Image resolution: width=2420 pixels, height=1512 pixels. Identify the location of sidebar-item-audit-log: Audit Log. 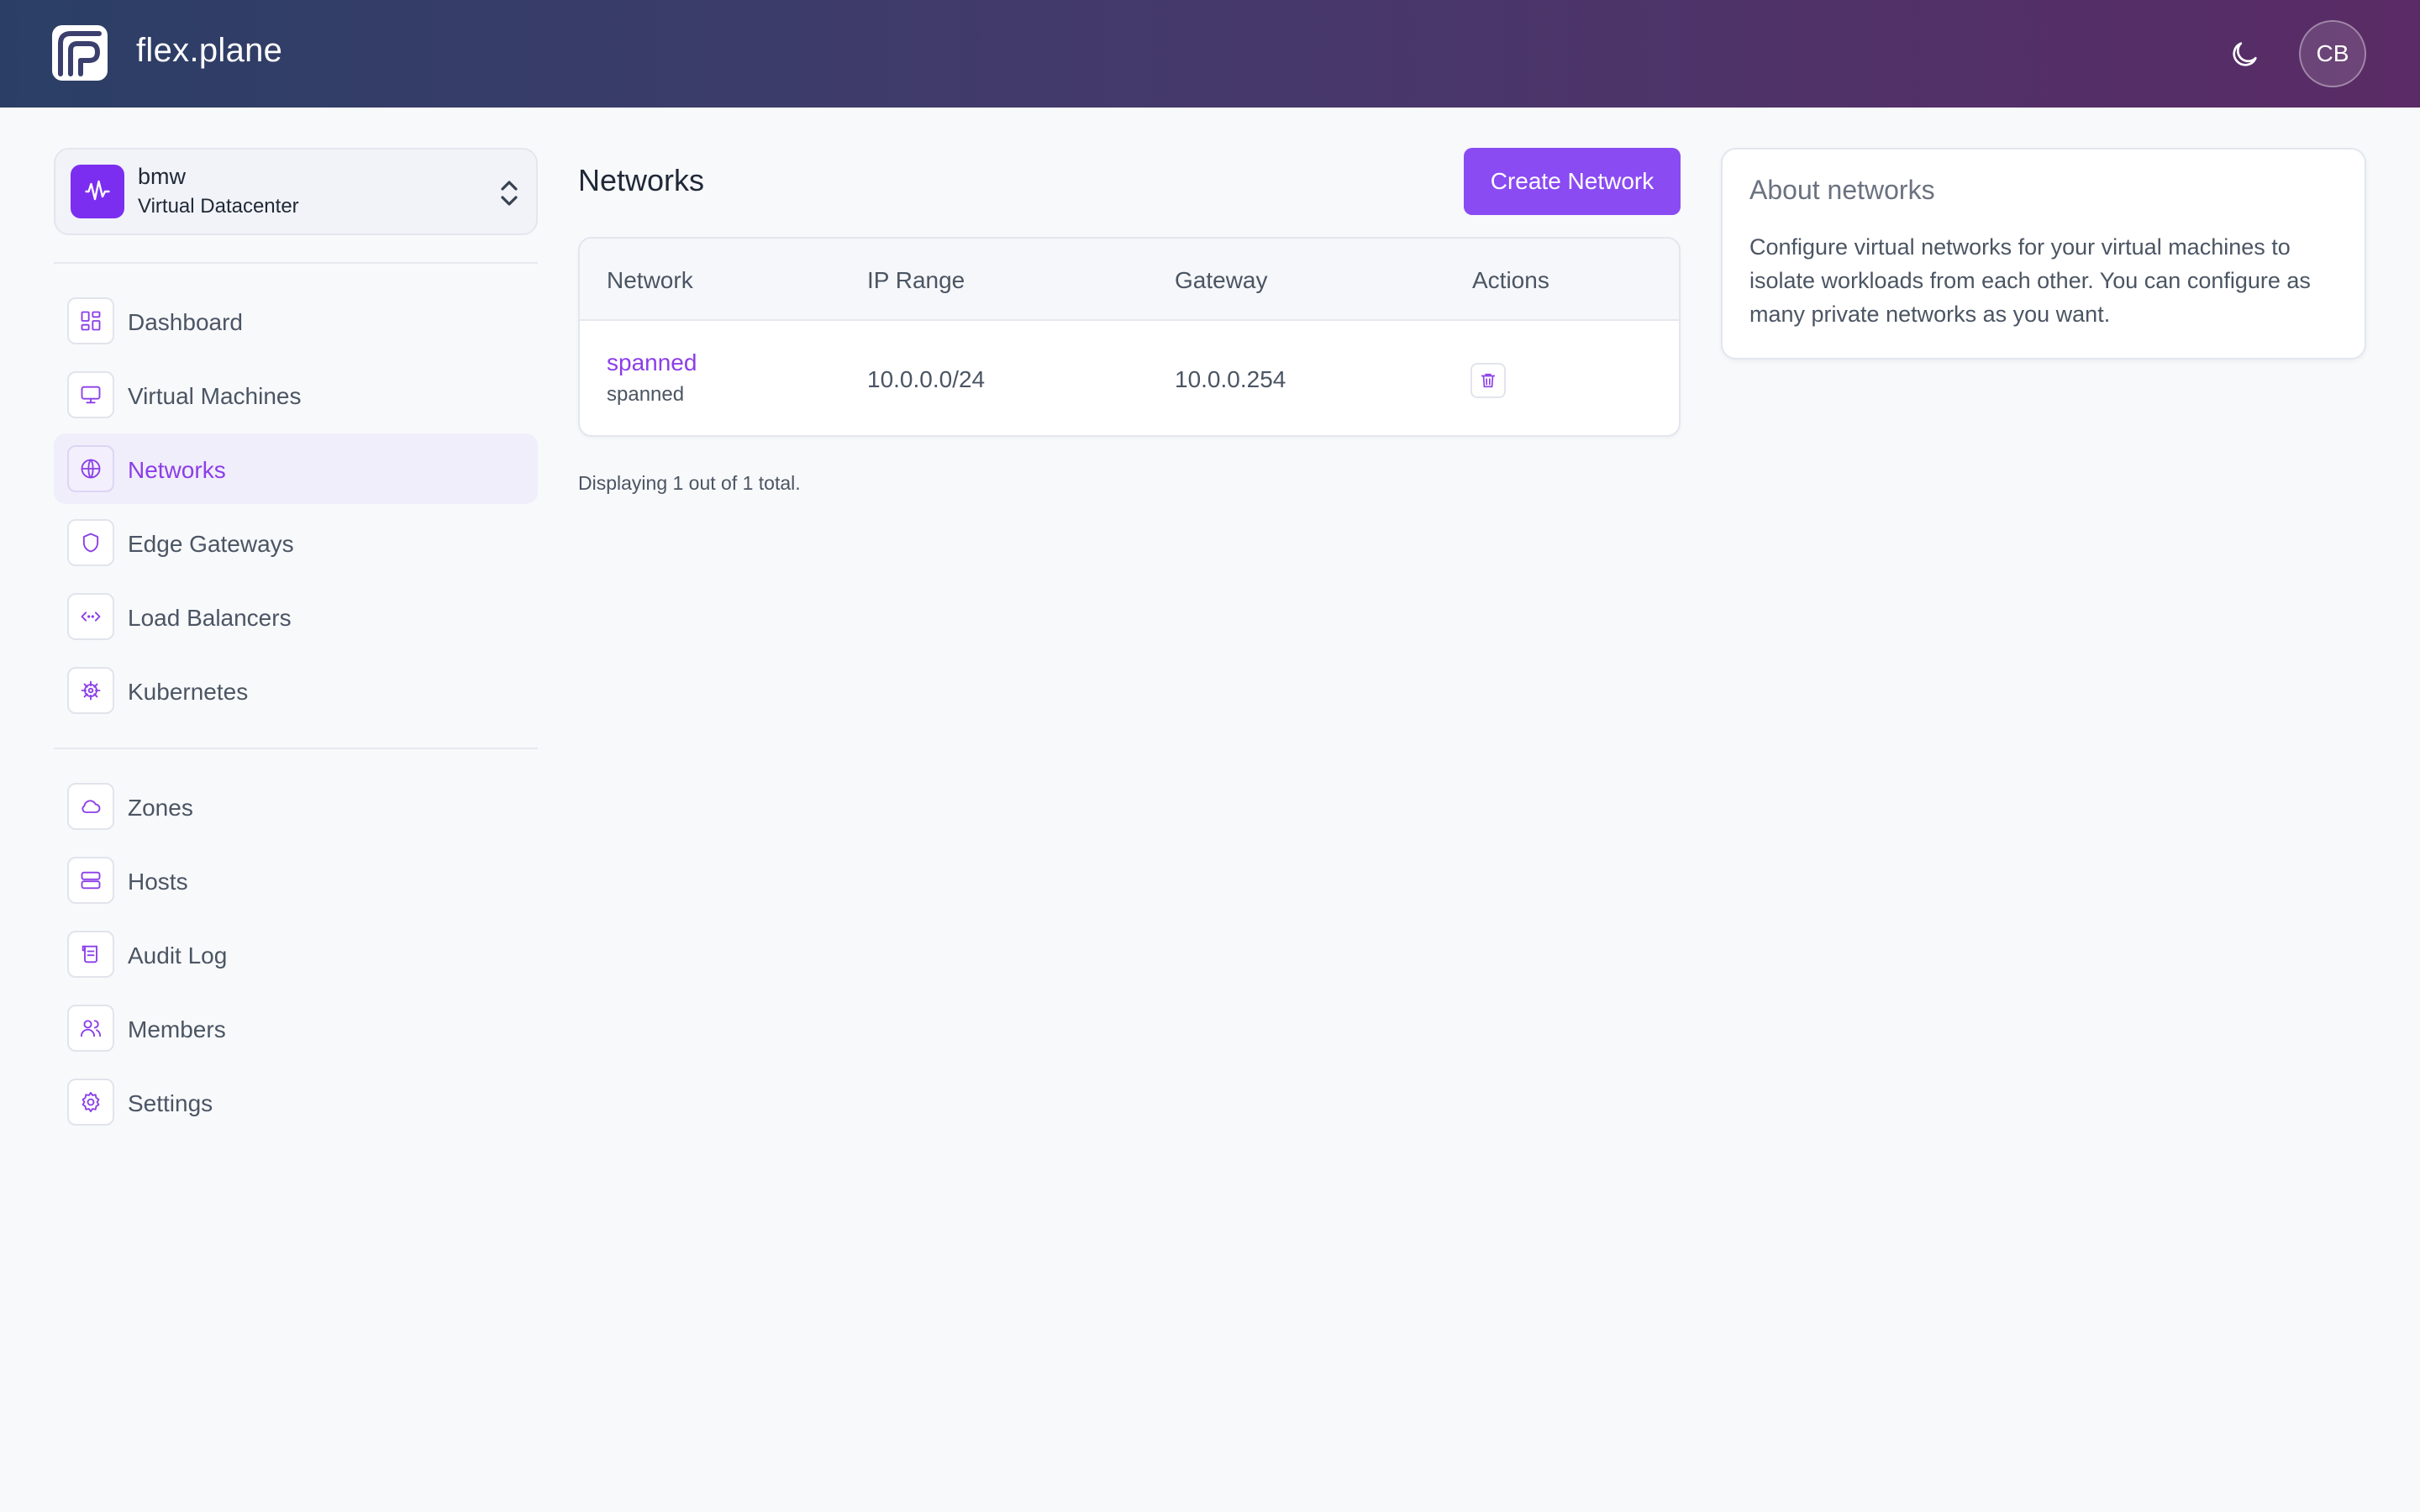
(296, 954).